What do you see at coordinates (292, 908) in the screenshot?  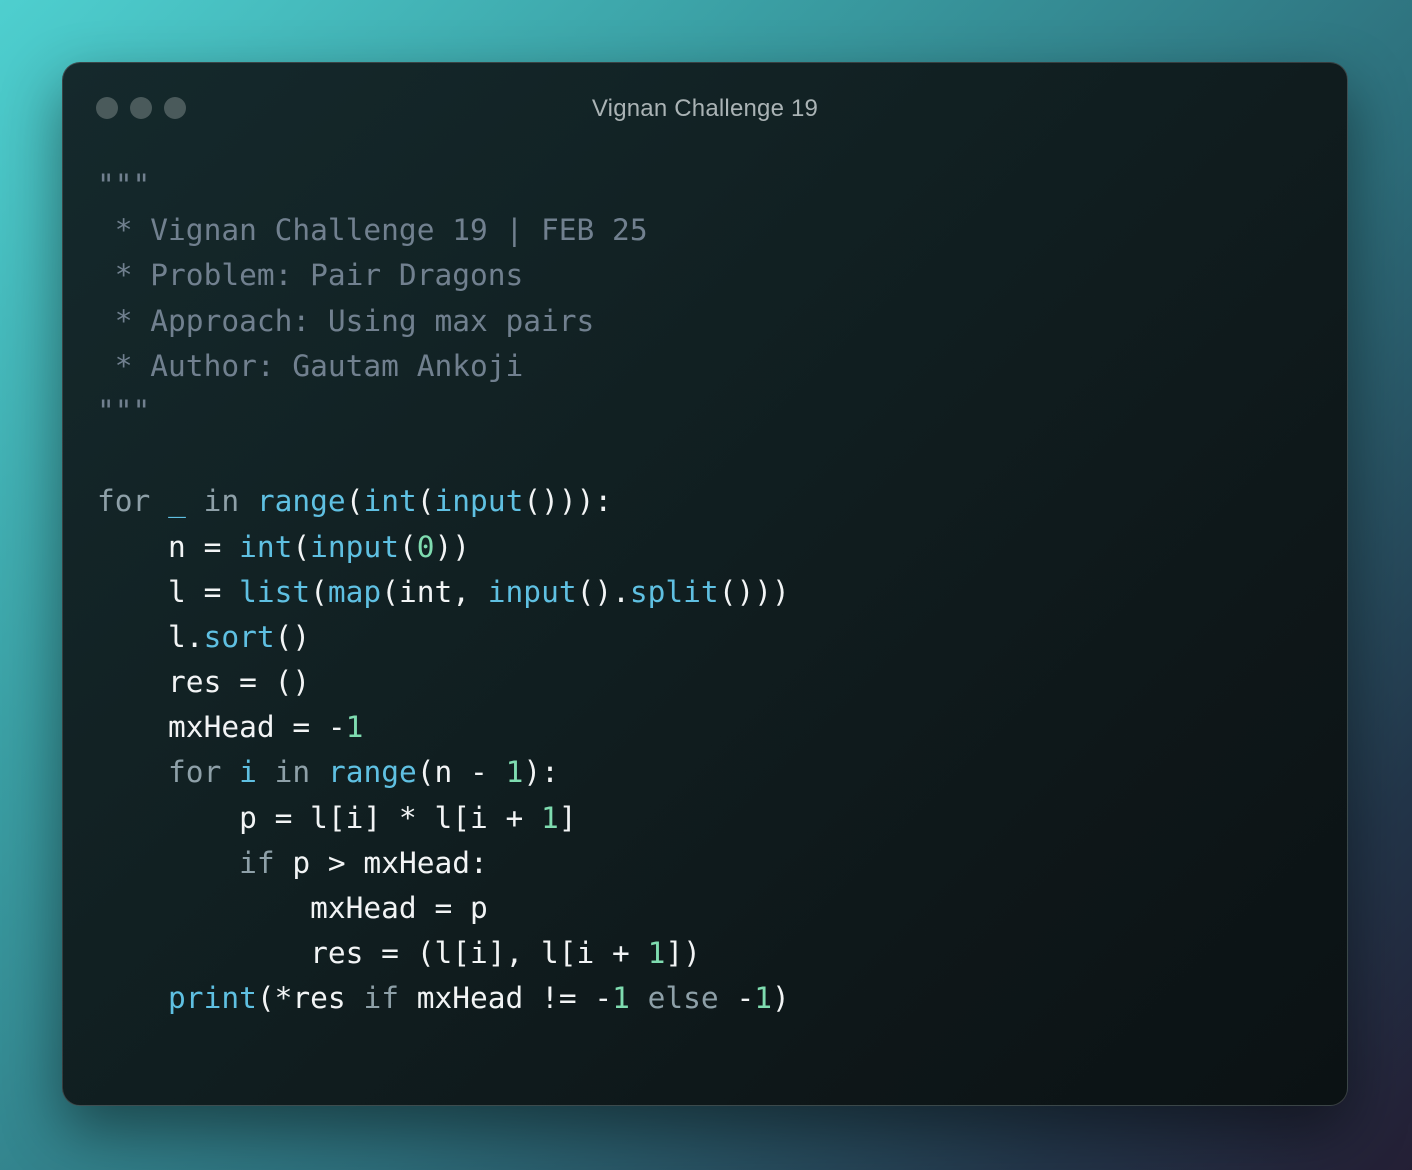 I see `code-token: mxHead = p` at bounding box center [292, 908].